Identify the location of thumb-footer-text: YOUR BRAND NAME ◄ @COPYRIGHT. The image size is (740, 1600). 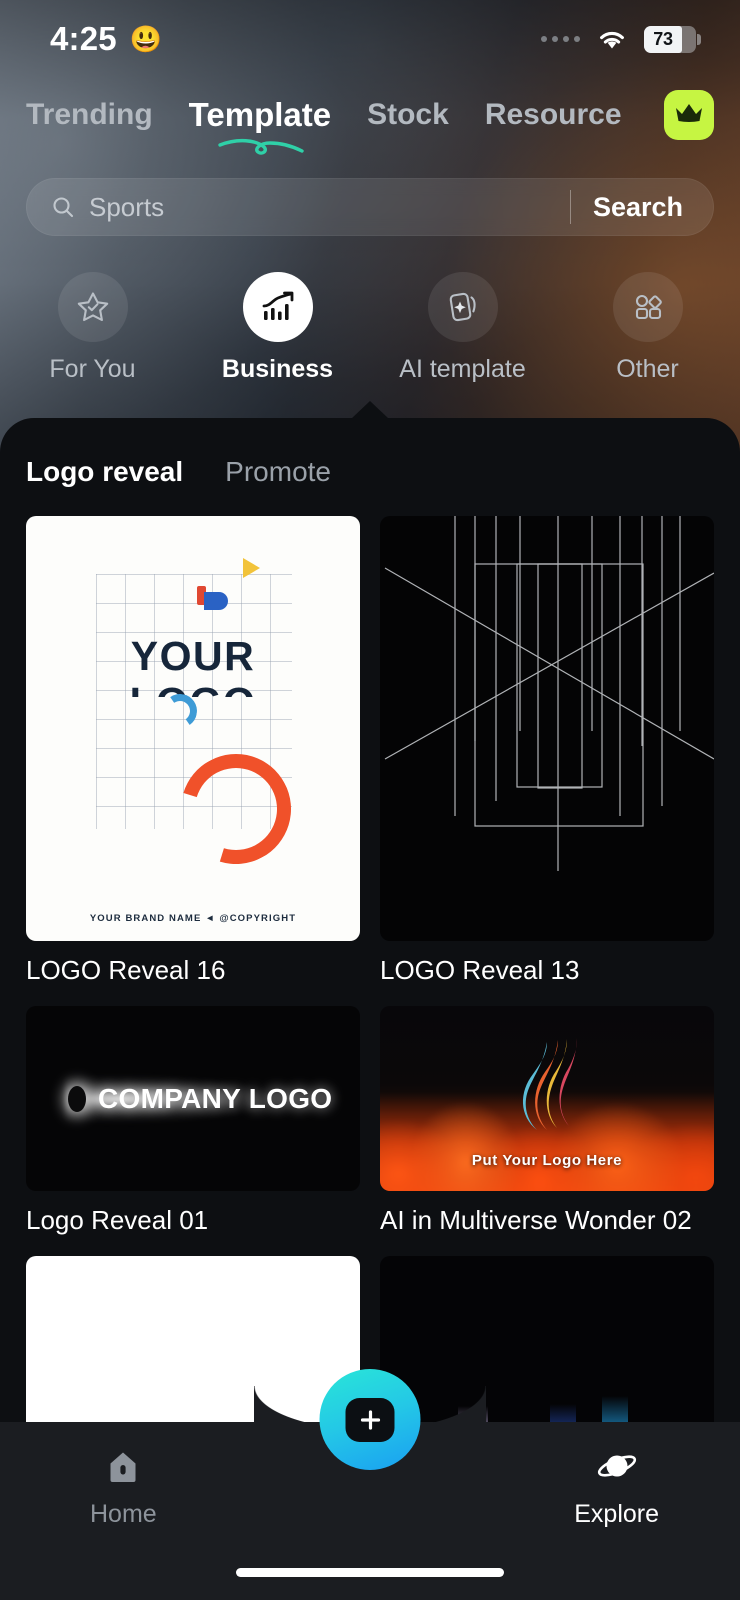
(193, 918).